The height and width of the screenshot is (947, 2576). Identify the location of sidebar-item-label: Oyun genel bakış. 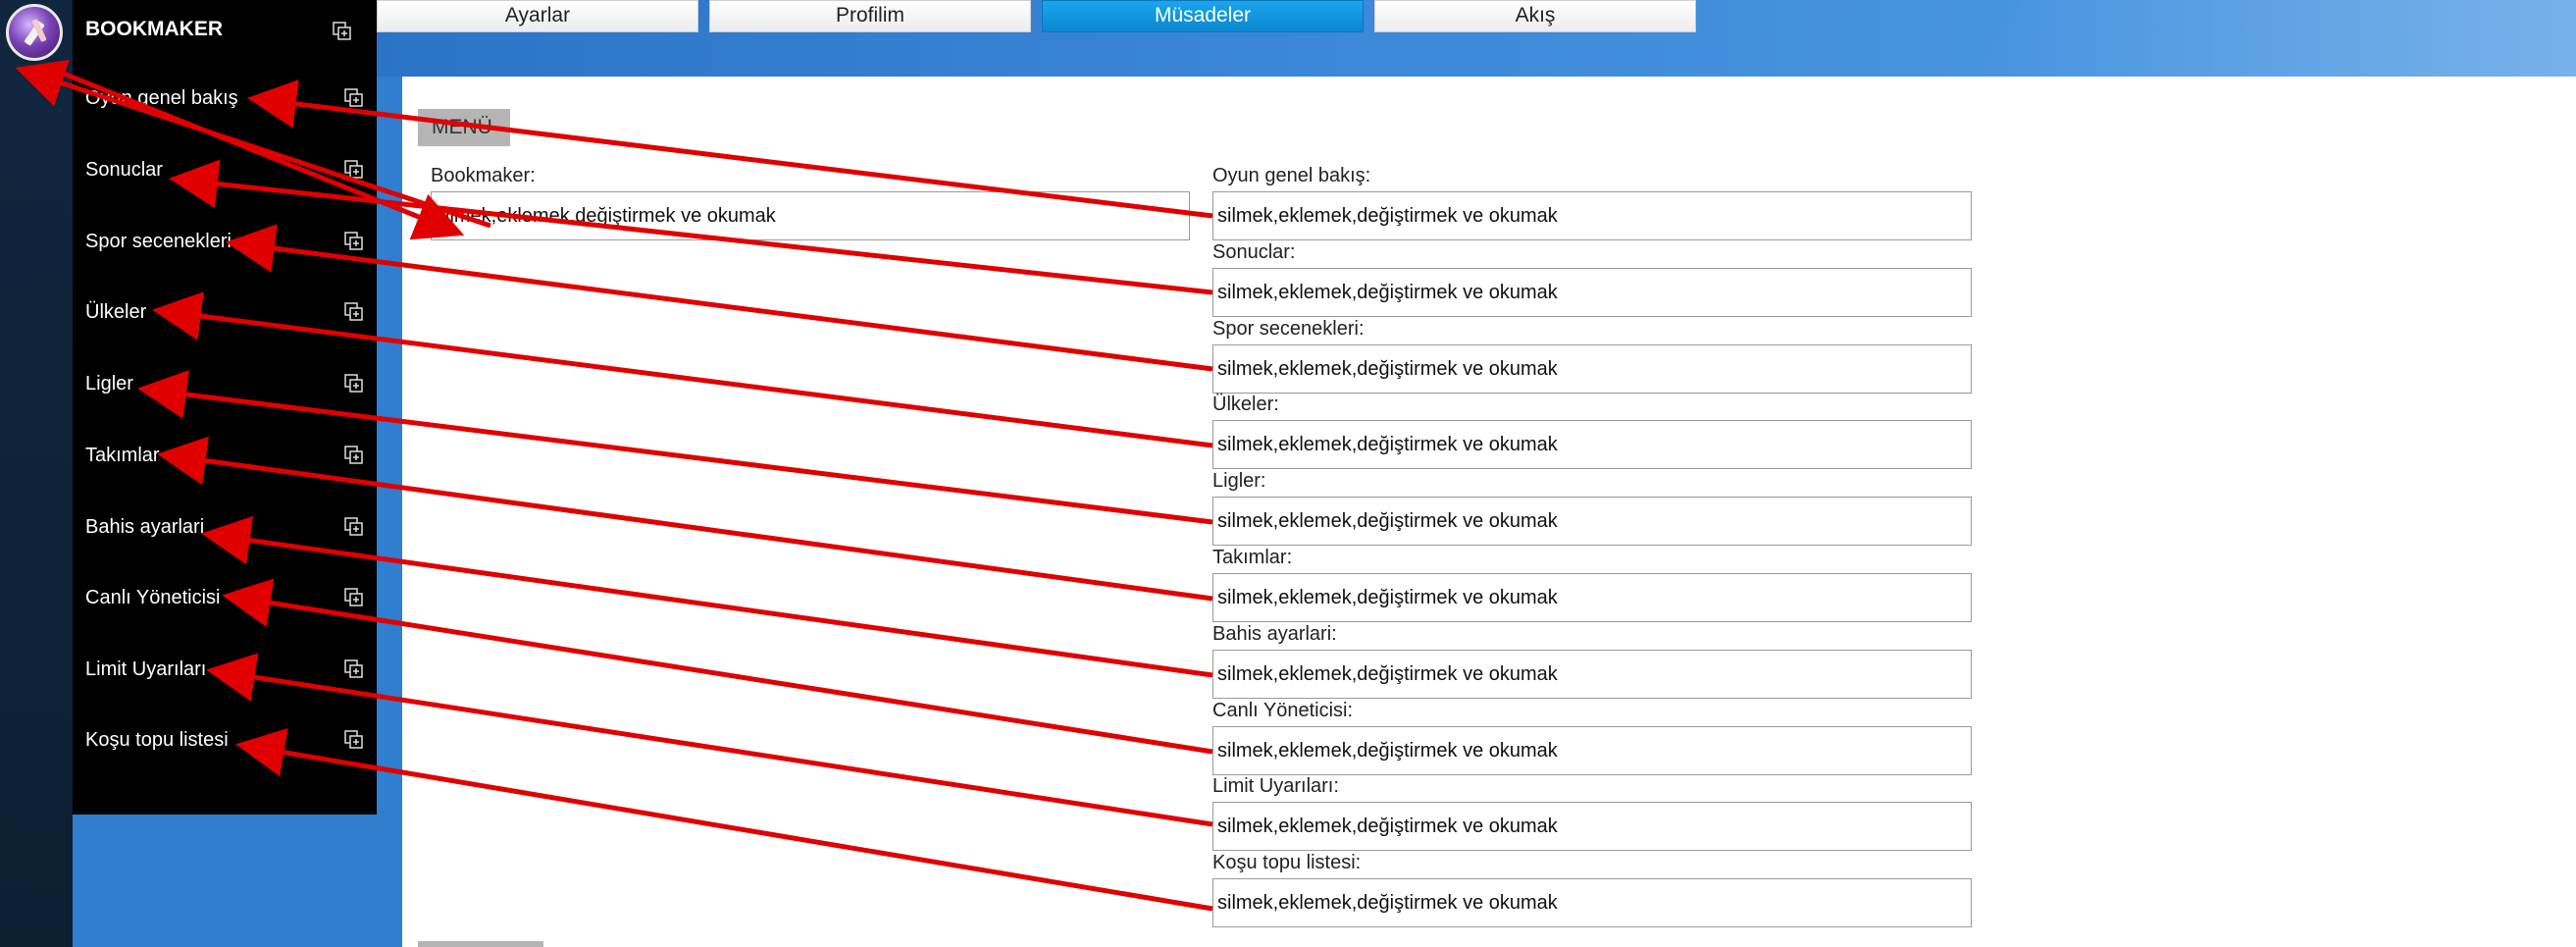
(161, 98).